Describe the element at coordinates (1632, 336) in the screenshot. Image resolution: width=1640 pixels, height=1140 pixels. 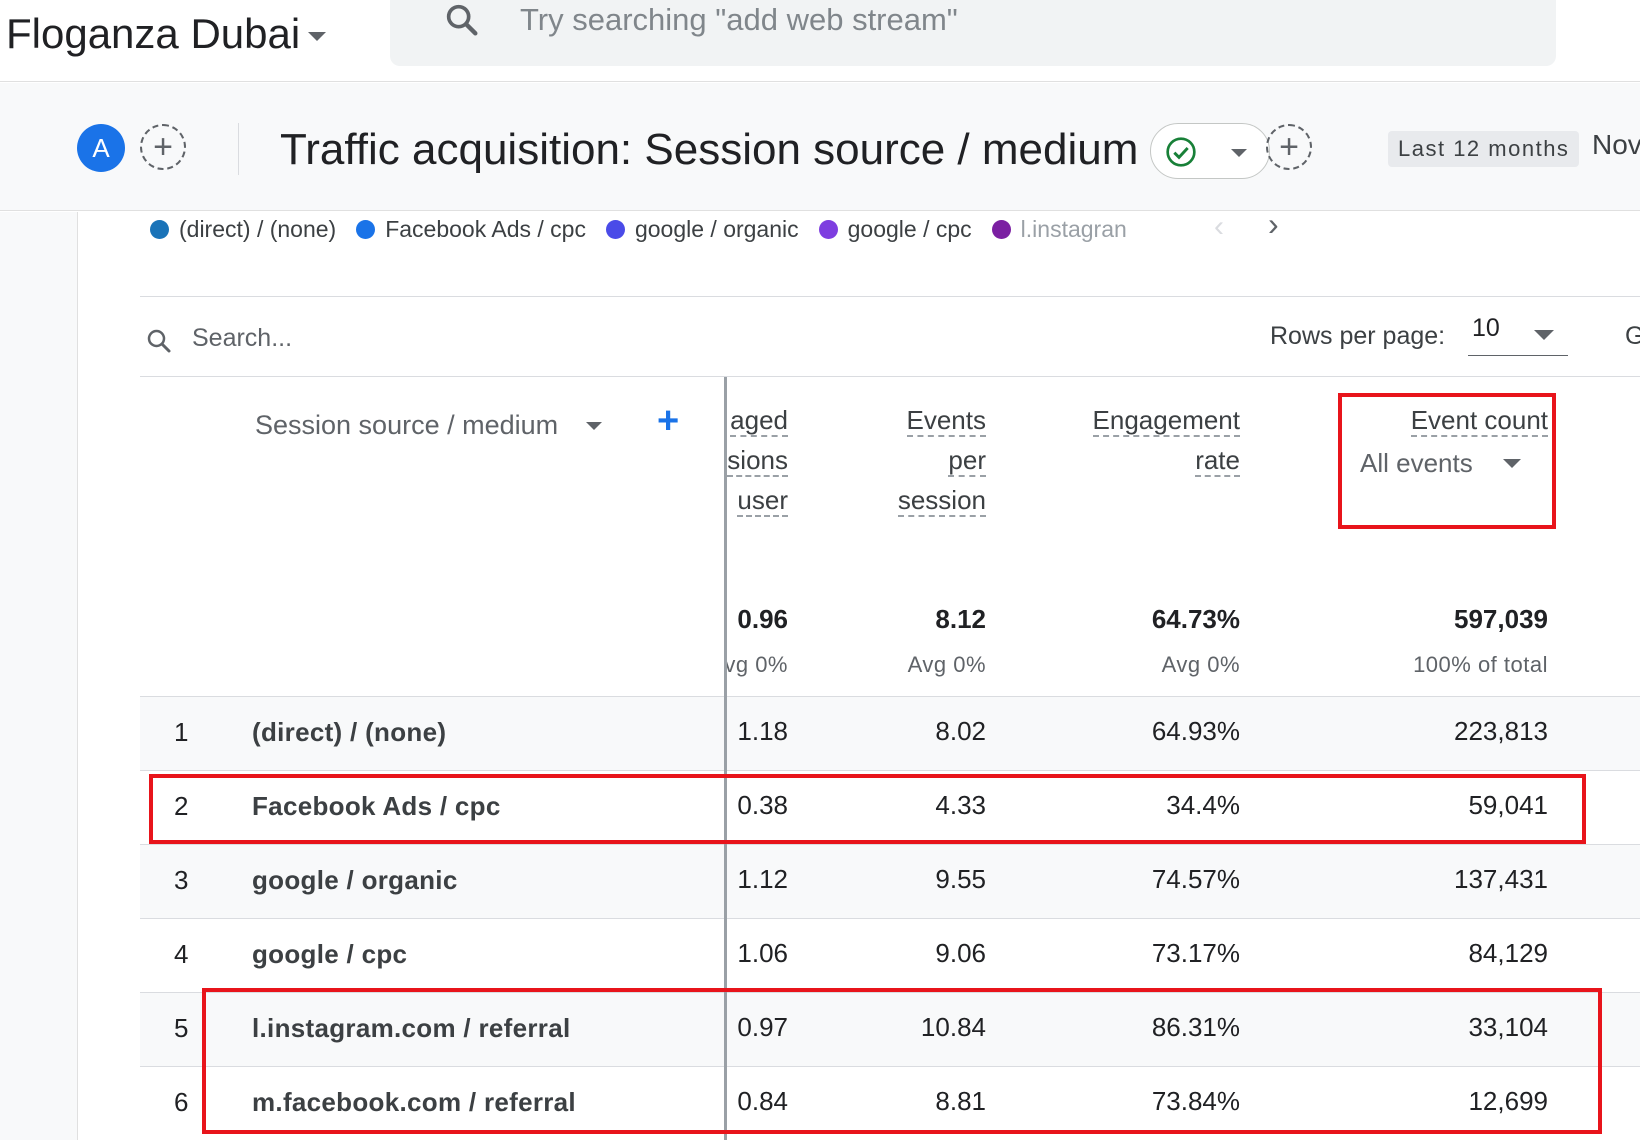
I see `goto-label: G` at that location.